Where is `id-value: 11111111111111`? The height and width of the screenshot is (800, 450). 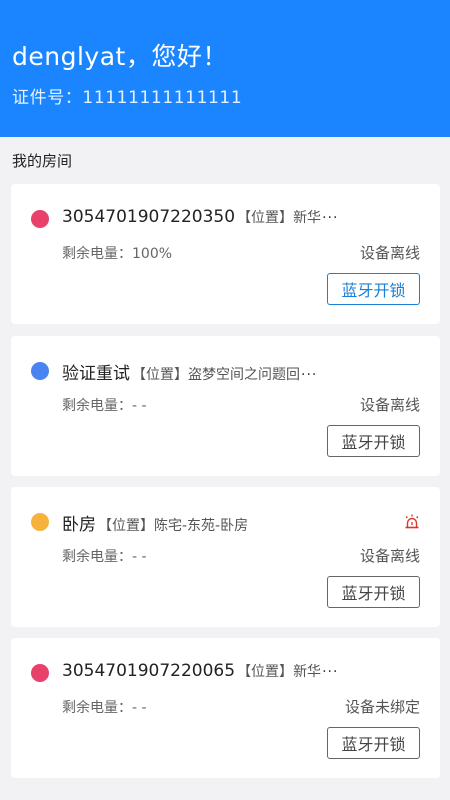
id-value: 11111111111111 is located at coordinates (162, 98).